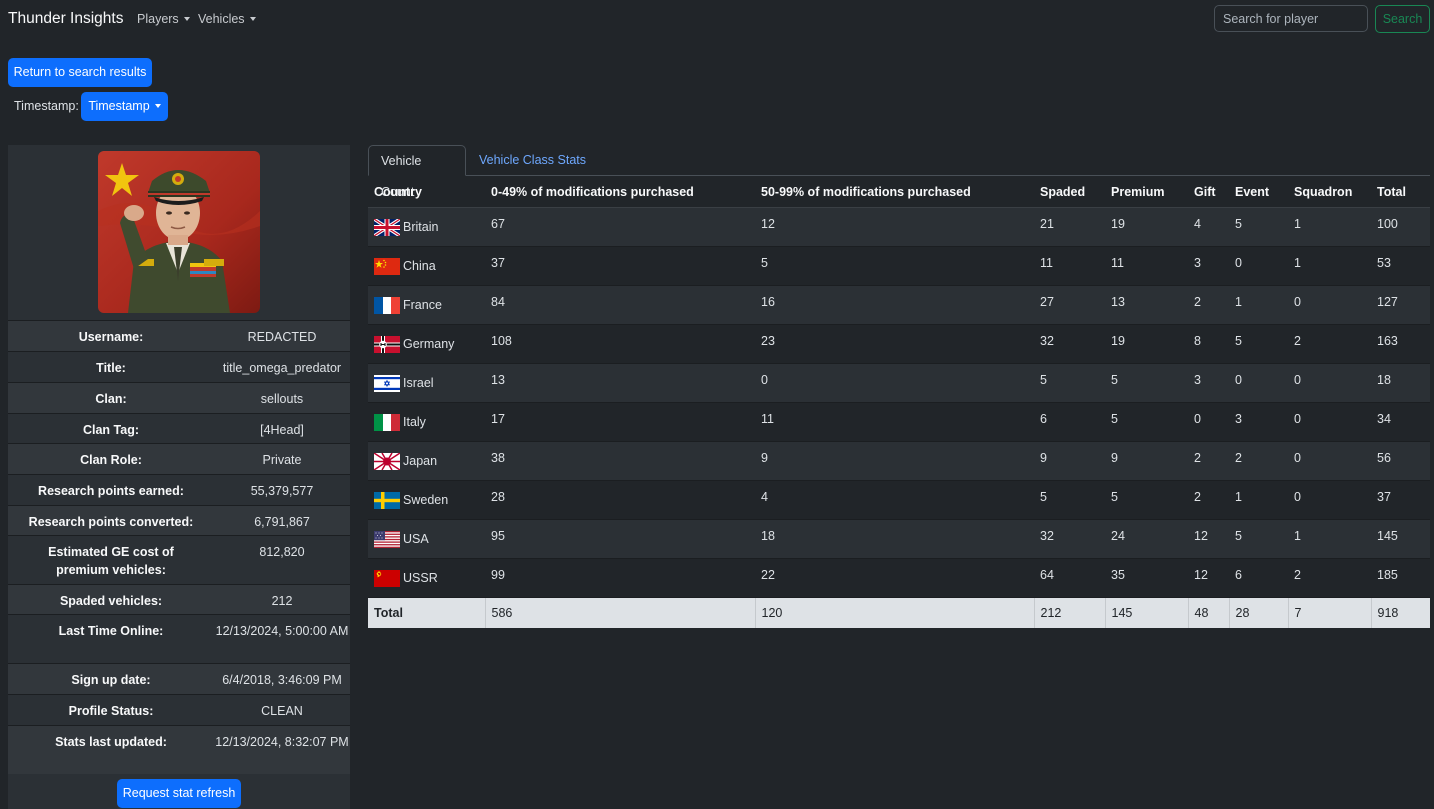 This screenshot has width=1434, height=809. I want to click on table-cell: 6, so click(1258, 578).